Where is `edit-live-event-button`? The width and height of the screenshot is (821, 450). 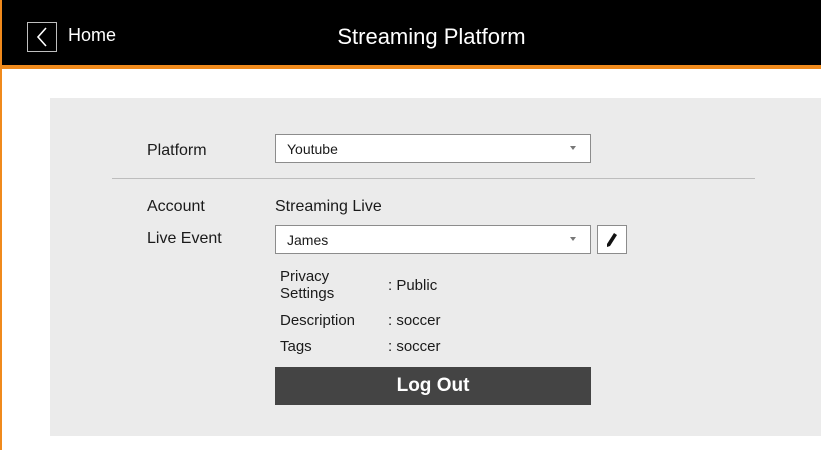
edit-live-event-button is located at coordinates (612, 239).